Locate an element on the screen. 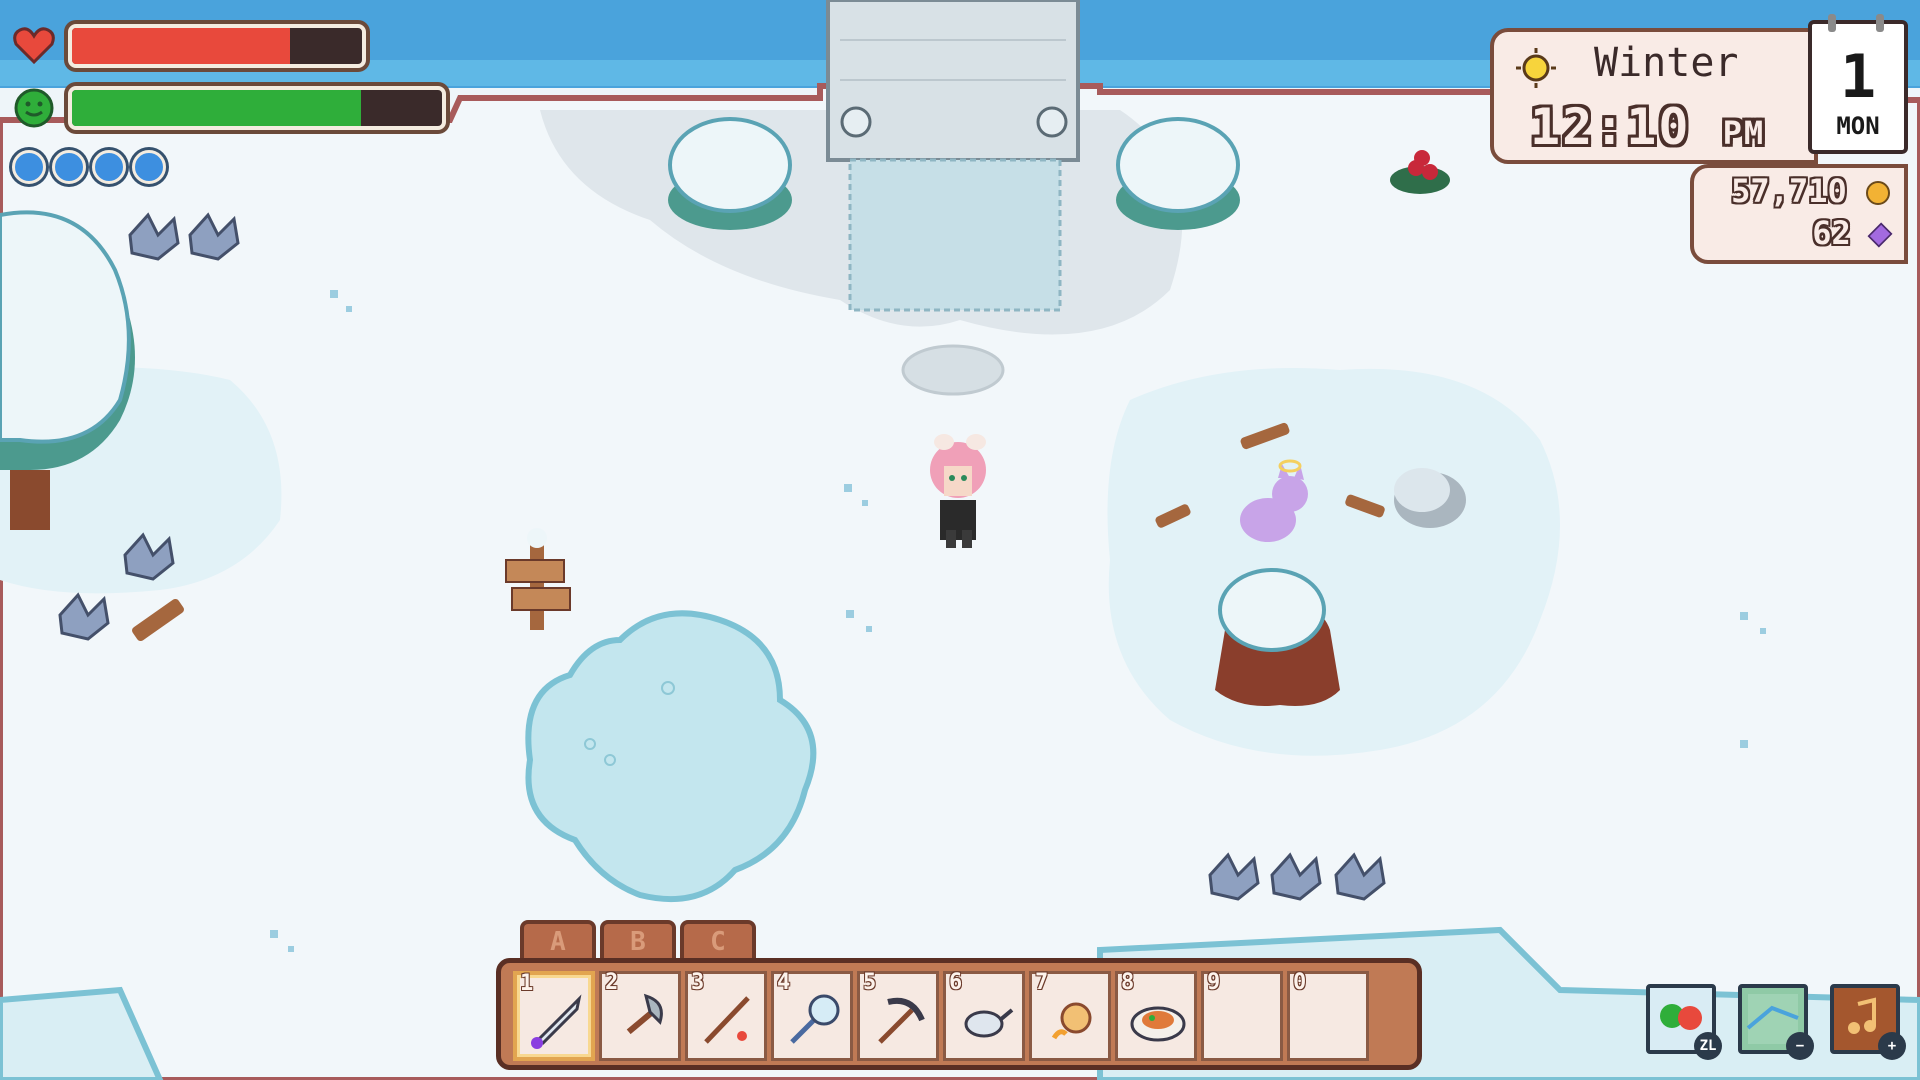 The width and height of the screenshot is (1920, 1080). snow-bush-left is located at coordinates (730, 173).